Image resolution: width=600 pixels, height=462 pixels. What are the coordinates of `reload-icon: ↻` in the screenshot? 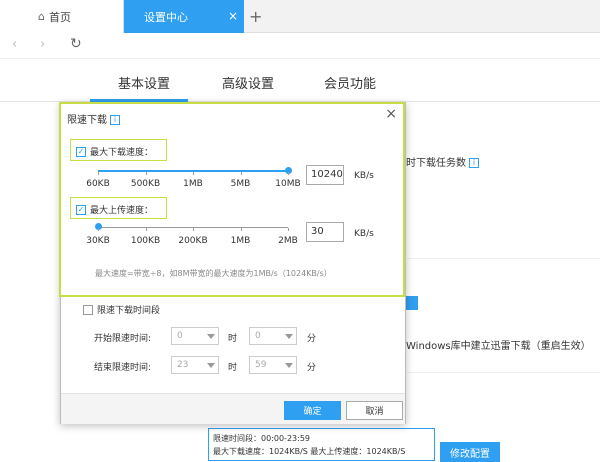 It's located at (76, 44).